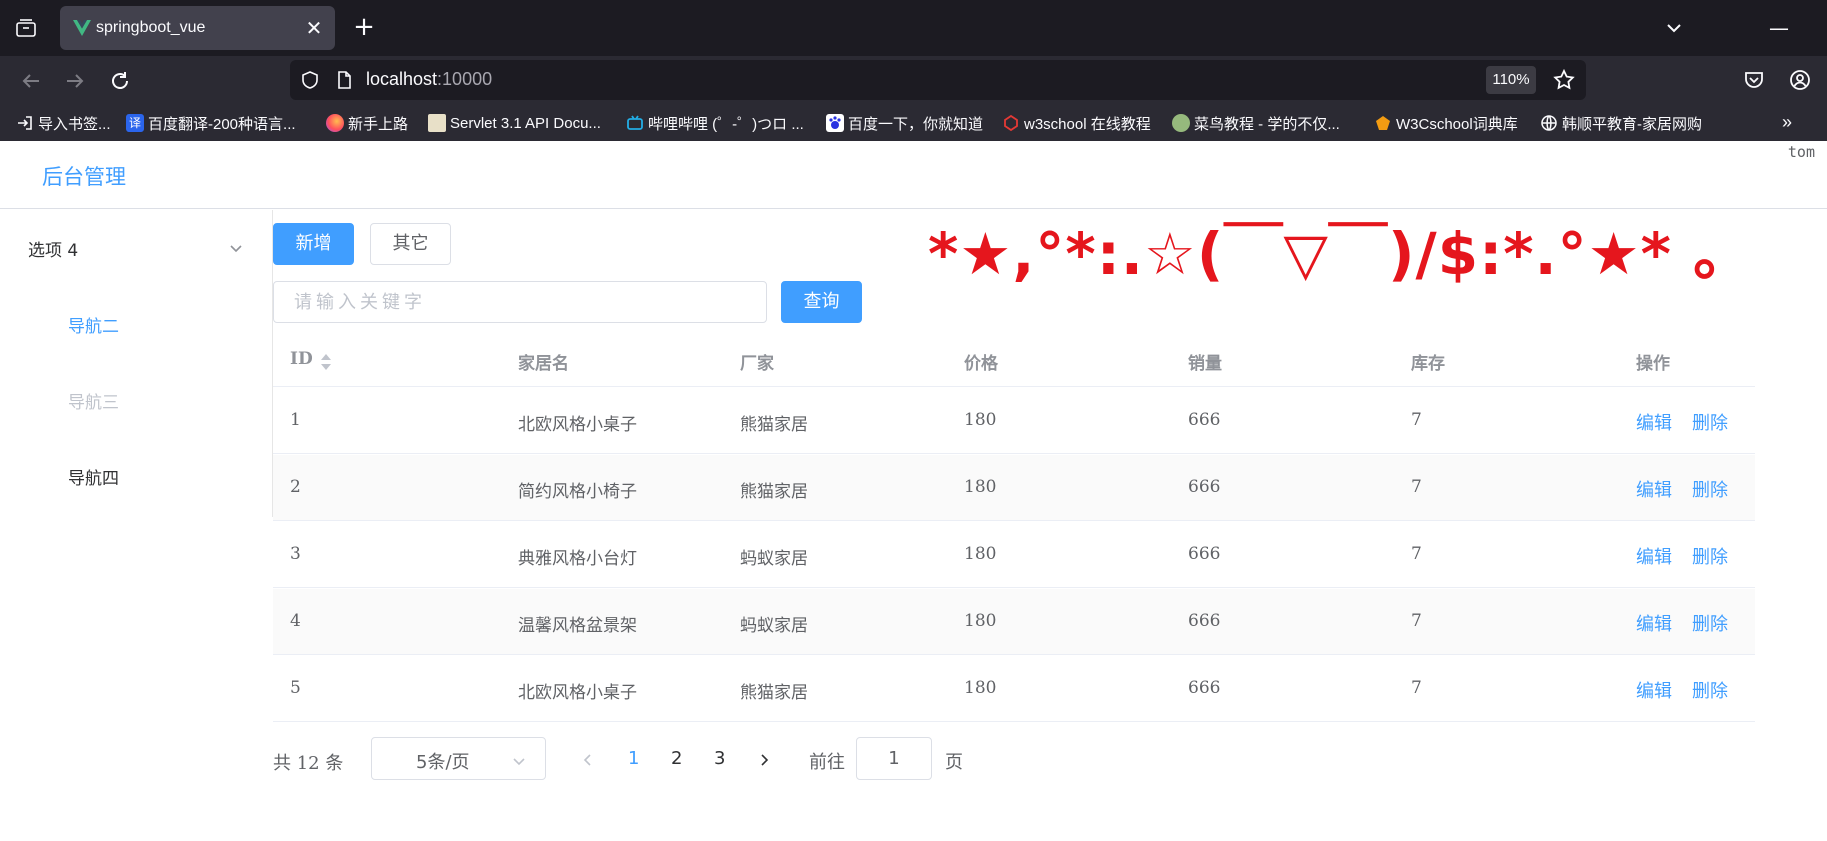  I want to click on page-suffix-label: 页, so click(954, 762).